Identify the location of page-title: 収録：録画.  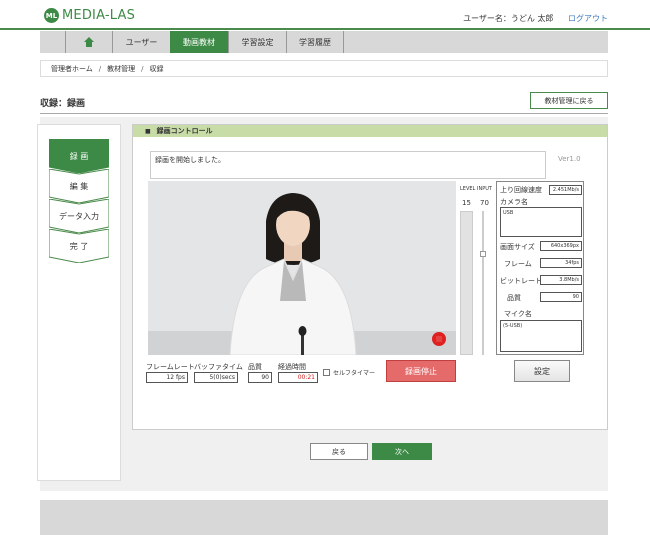
(63, 104).